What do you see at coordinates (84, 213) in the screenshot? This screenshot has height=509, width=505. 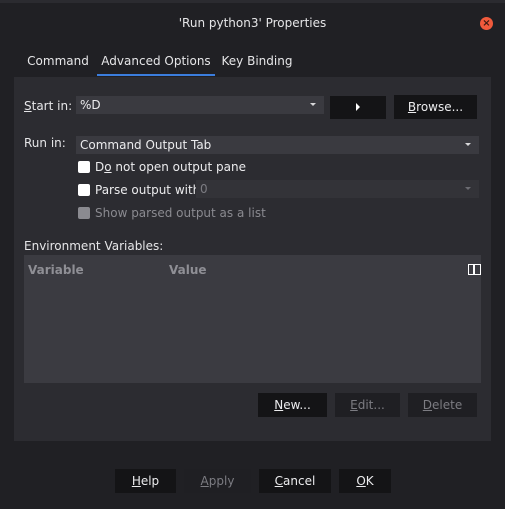 I see `show-parsed-checkbox` at bounding box center [84, 213].